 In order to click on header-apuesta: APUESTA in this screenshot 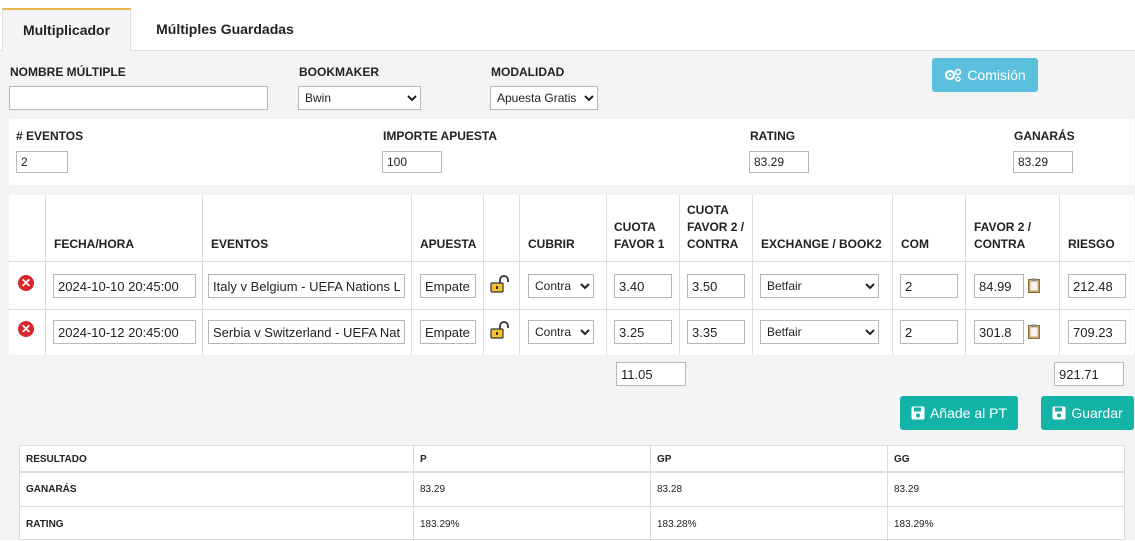, I will do `click(448, 244)`.